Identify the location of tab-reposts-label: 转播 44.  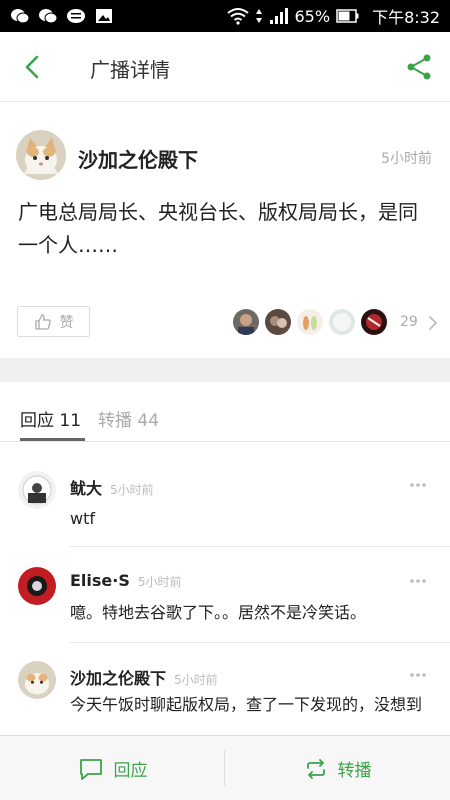
(129, 421).